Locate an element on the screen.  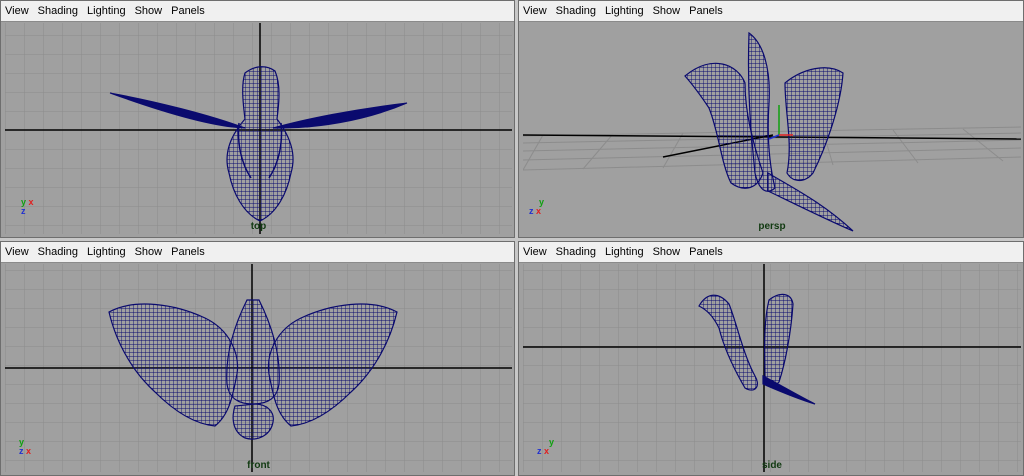
persp-grid is located at coordinates (772, 148).